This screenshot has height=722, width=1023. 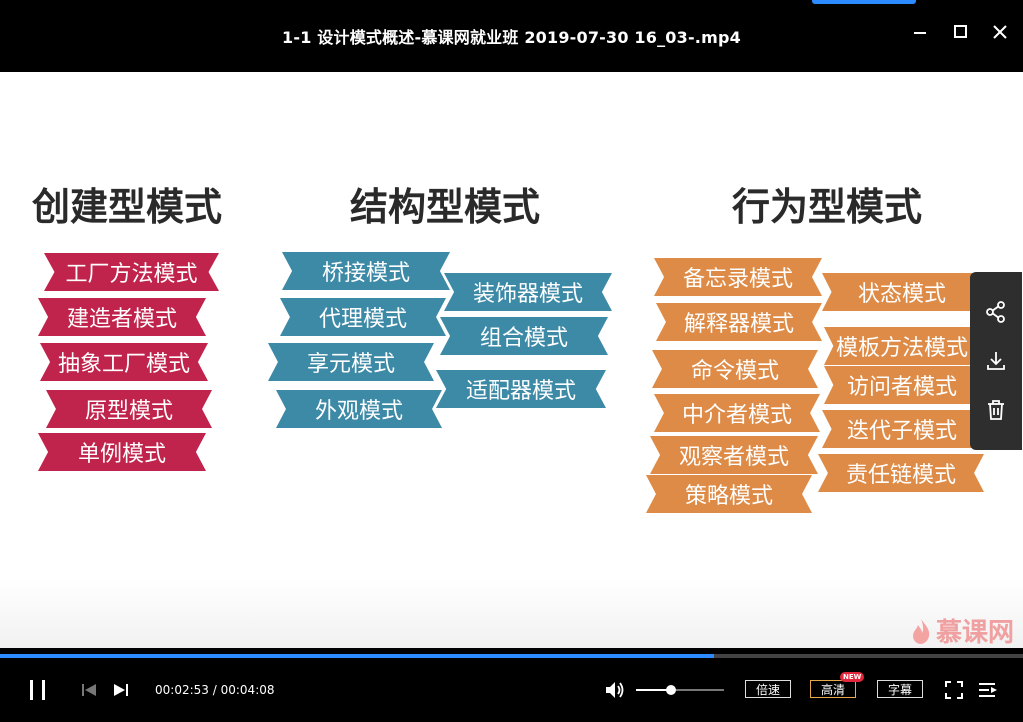 I want to click on heading-creational: 创建型模式, so click(x=127, y=207).